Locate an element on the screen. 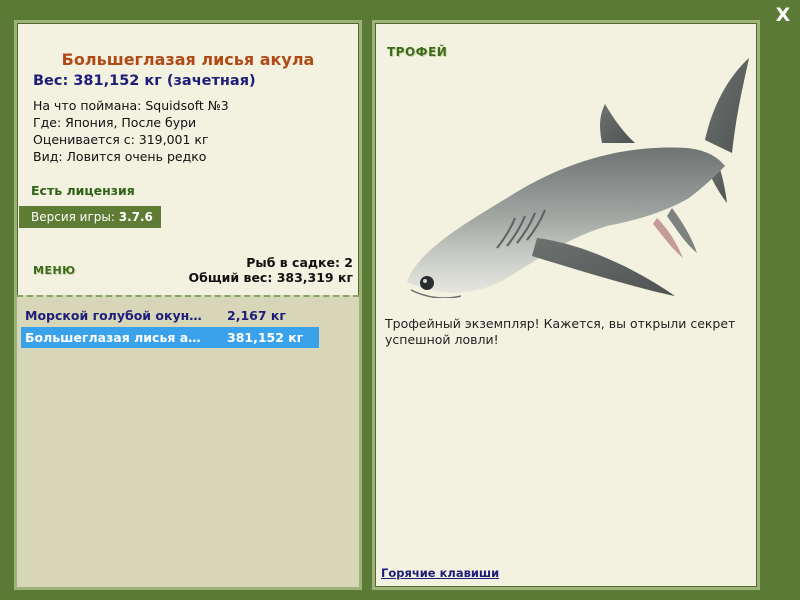 The height and width of the screenshot is (600, 800). location-info: Где: Япония, После бури is located at coordinates (115, 122).